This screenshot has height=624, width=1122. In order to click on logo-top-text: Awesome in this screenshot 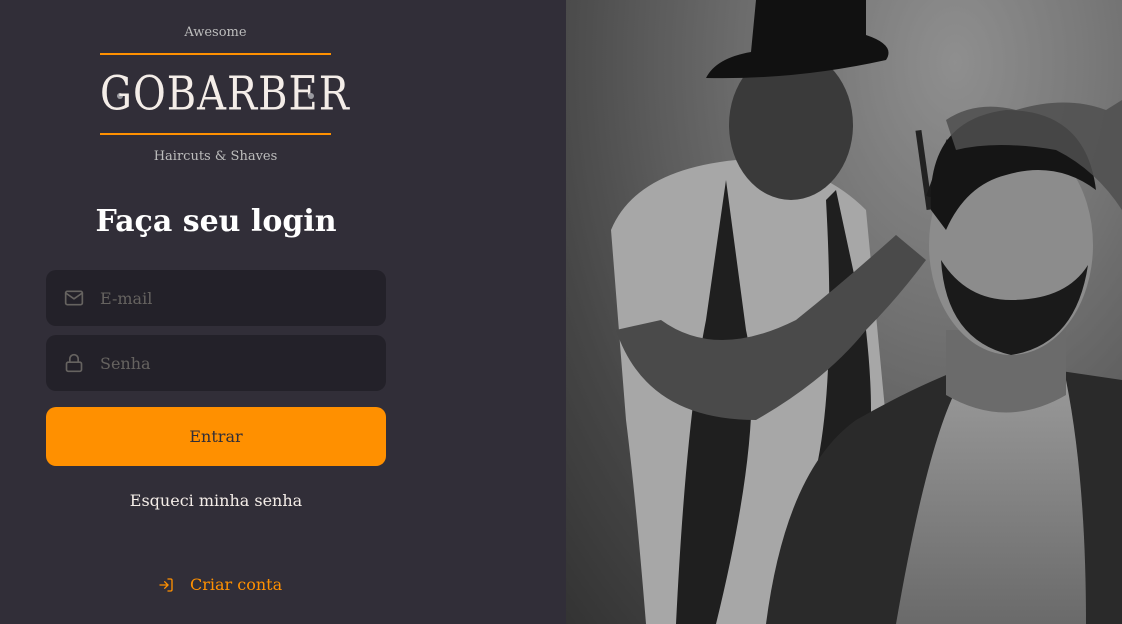, I will do `click(215, 32)`.